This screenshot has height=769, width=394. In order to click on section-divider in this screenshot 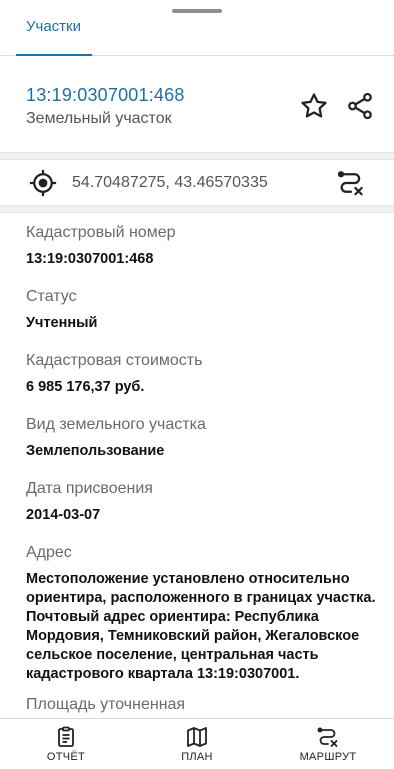, I will do `click(197, 156)`.